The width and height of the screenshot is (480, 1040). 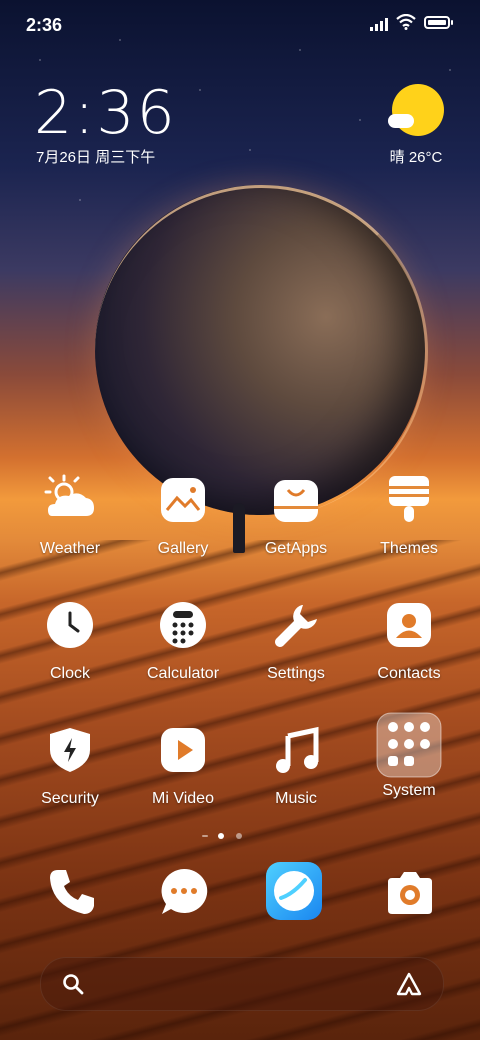 I want to click on shield-bolt-icon, so click(x=70, y=750).